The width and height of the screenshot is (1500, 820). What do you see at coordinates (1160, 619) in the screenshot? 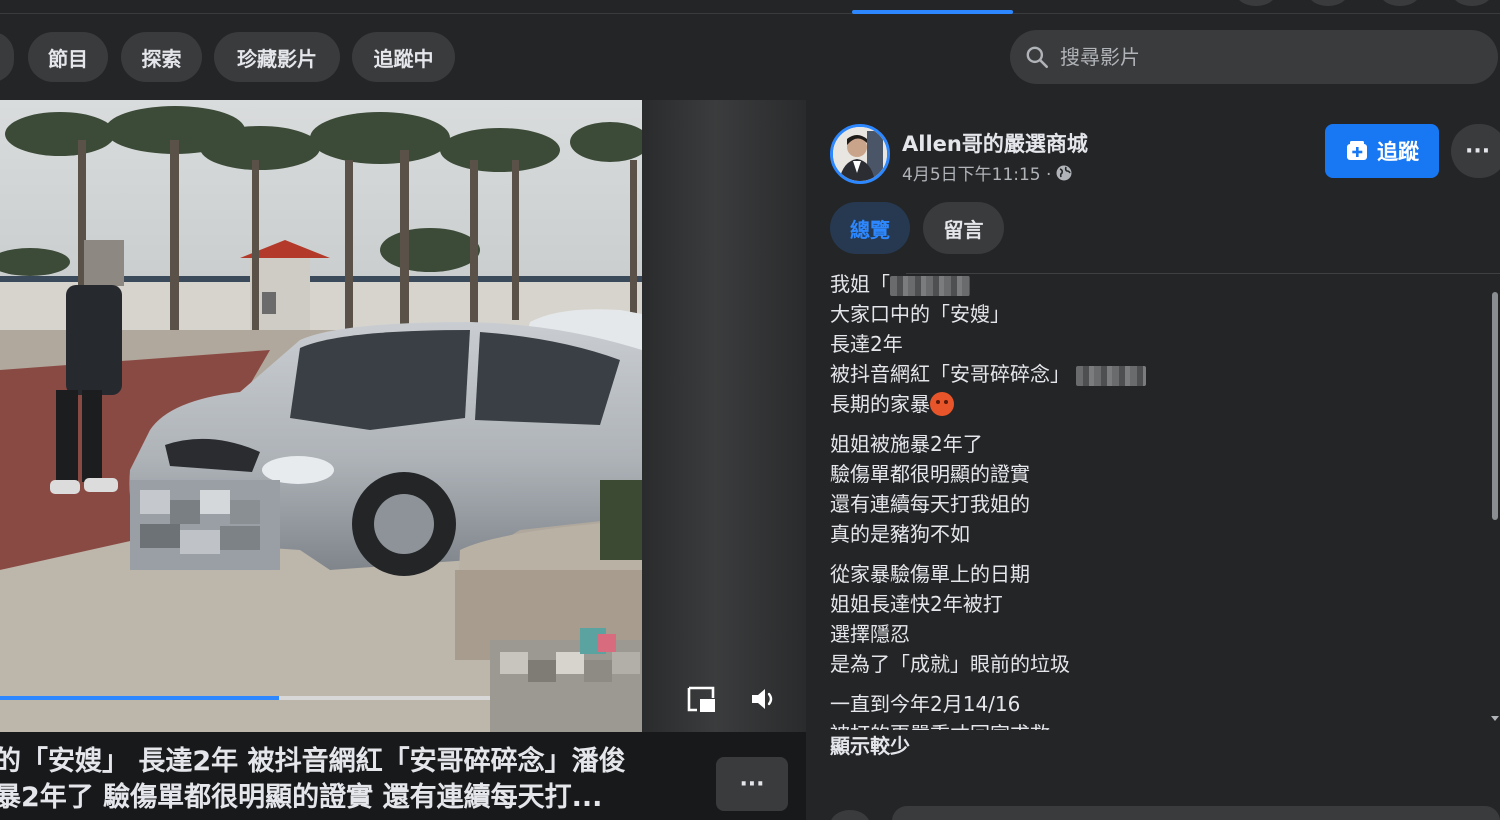
I see `post-paragraph: 從家暴驗傷單上的日期 姐姐長達快2年被打 選擇隱忍 是為了「成就」眼前的垃圾` at bounding box center [1160, 619].